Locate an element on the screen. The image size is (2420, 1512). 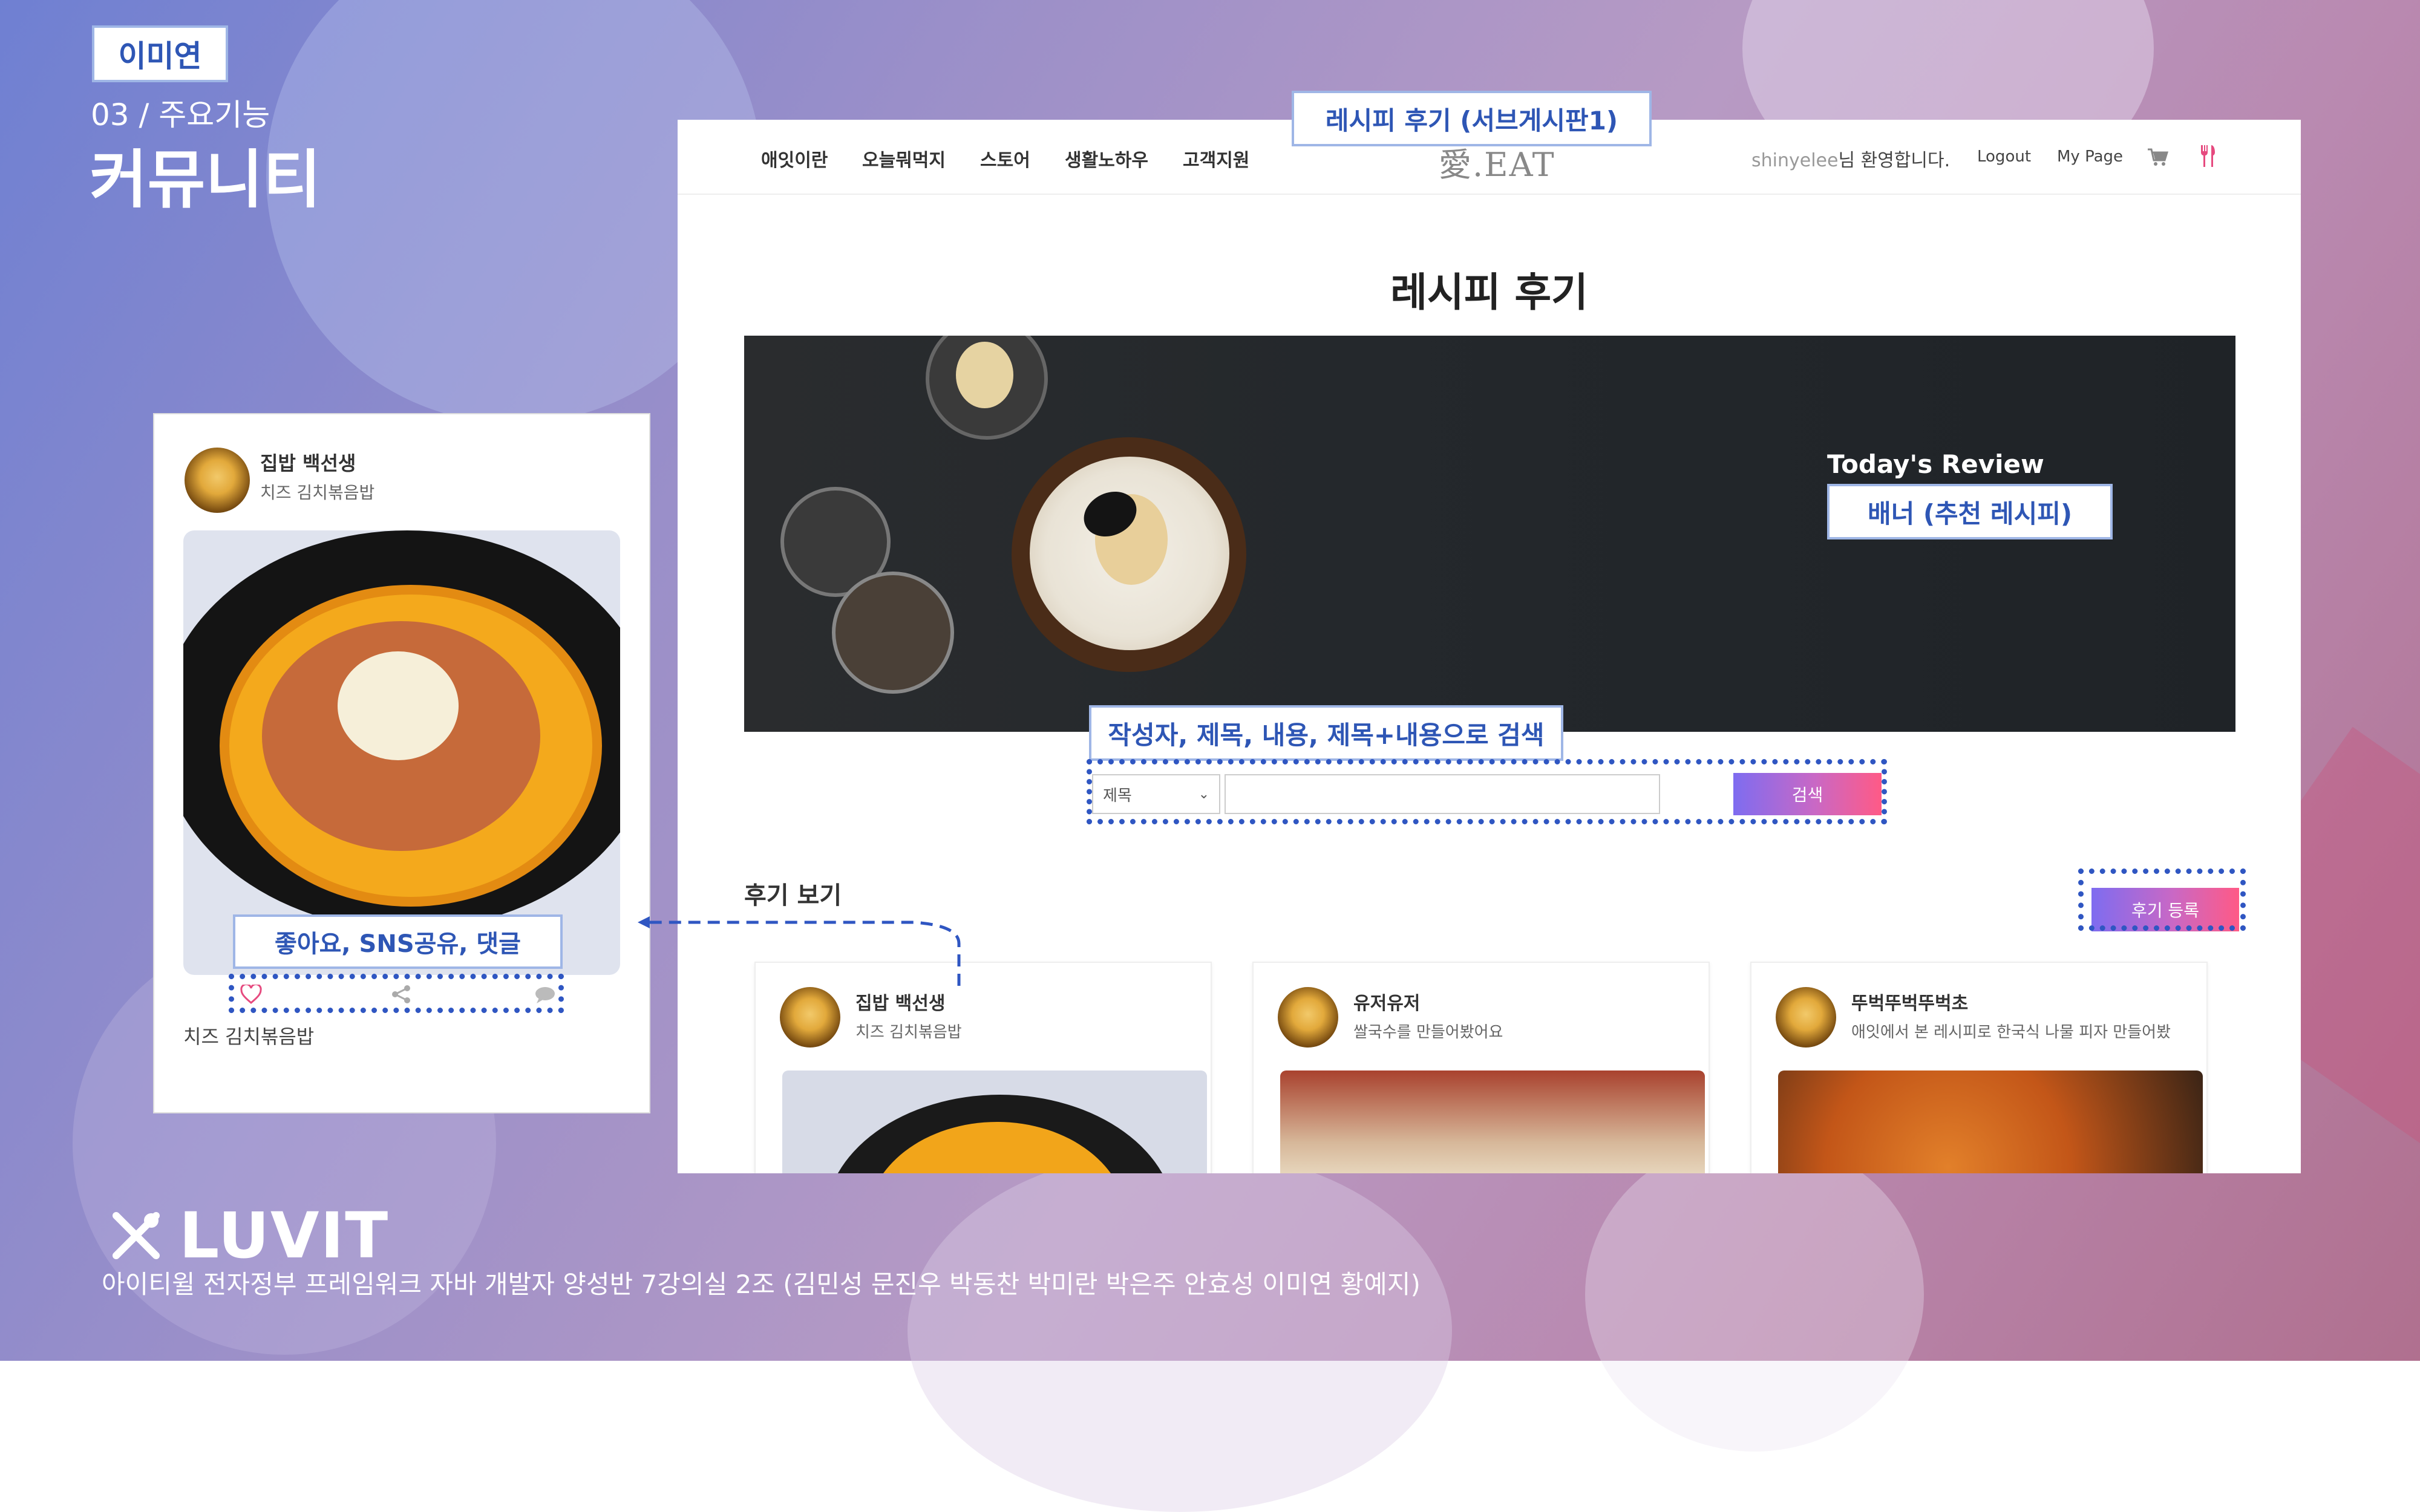
nav-item-today: 오늘뭐먹지 is located at coordinates (904, 158).